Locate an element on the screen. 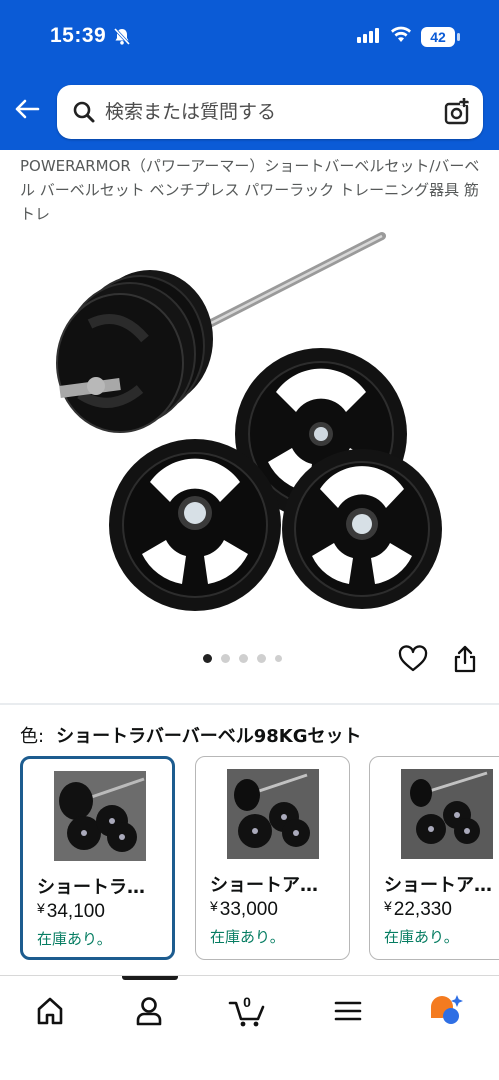 Image resolution: width=499 pixels, height=1080 pixels. color-selection: 色: ショートラバーバーベル98KGセット is located at coordinates (191, 735).